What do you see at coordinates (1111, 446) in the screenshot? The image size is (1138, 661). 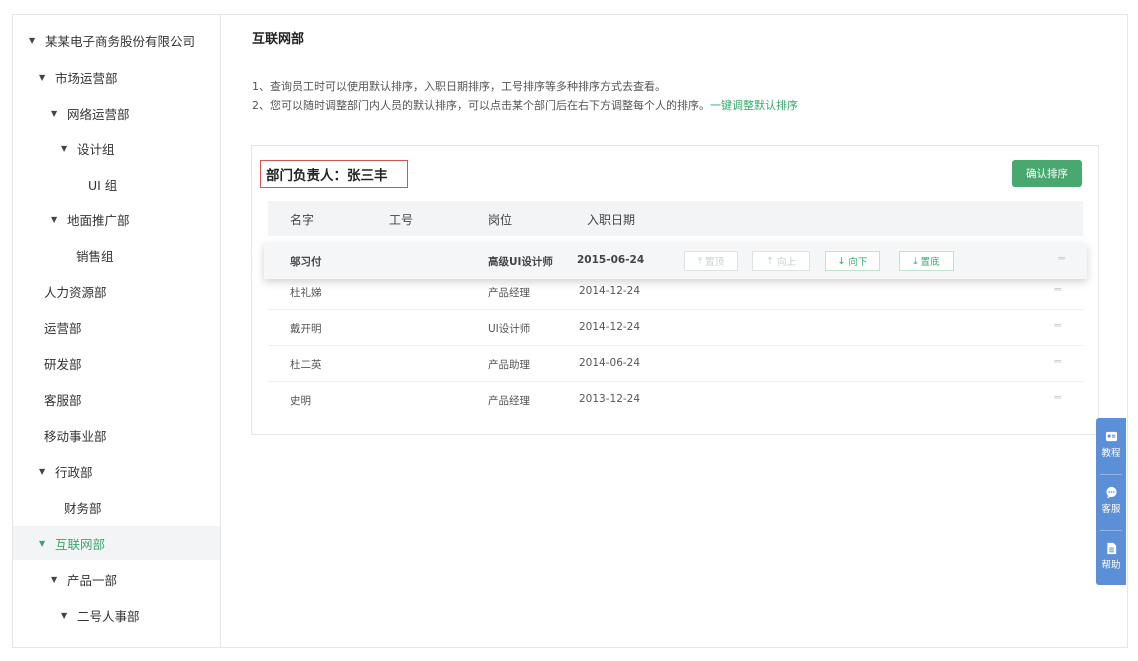 I see `tutorial-button: 教程` at bounding box center [1111, 446].